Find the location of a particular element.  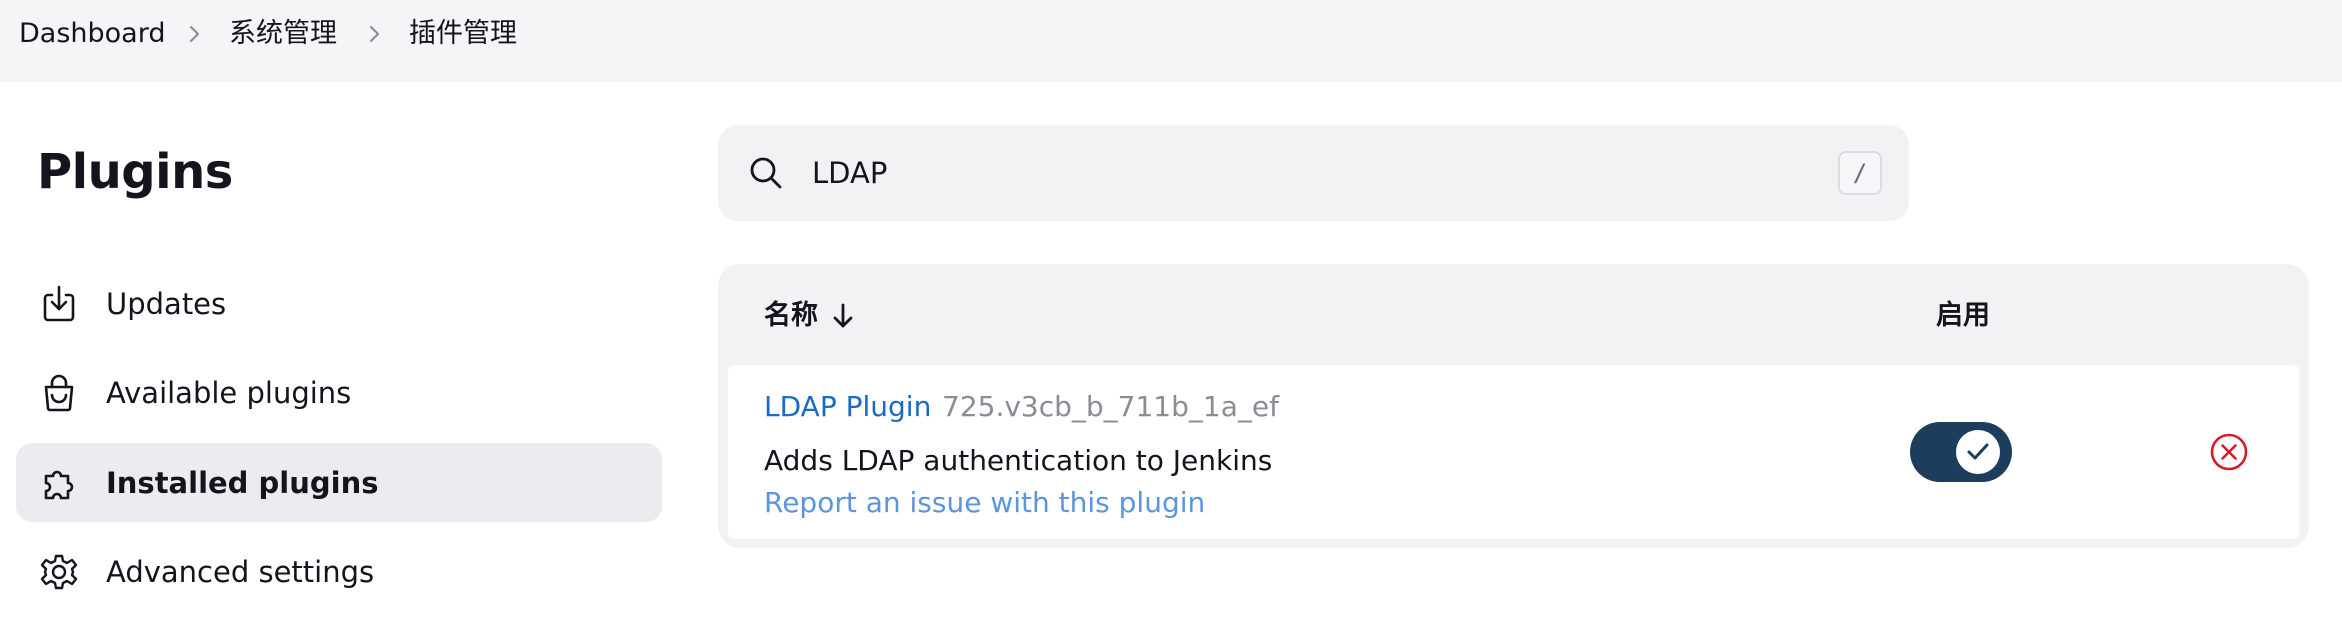

search-icon is located at coordinates (766, 173).